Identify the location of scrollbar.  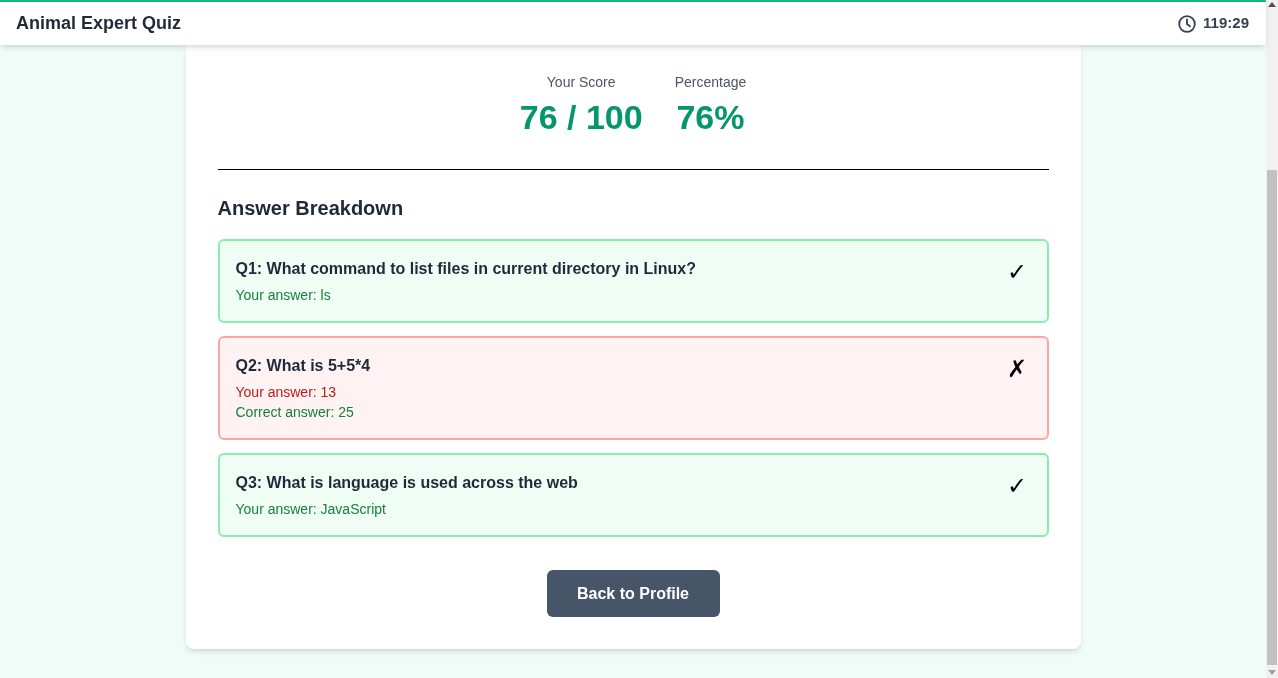
(1272, 339).